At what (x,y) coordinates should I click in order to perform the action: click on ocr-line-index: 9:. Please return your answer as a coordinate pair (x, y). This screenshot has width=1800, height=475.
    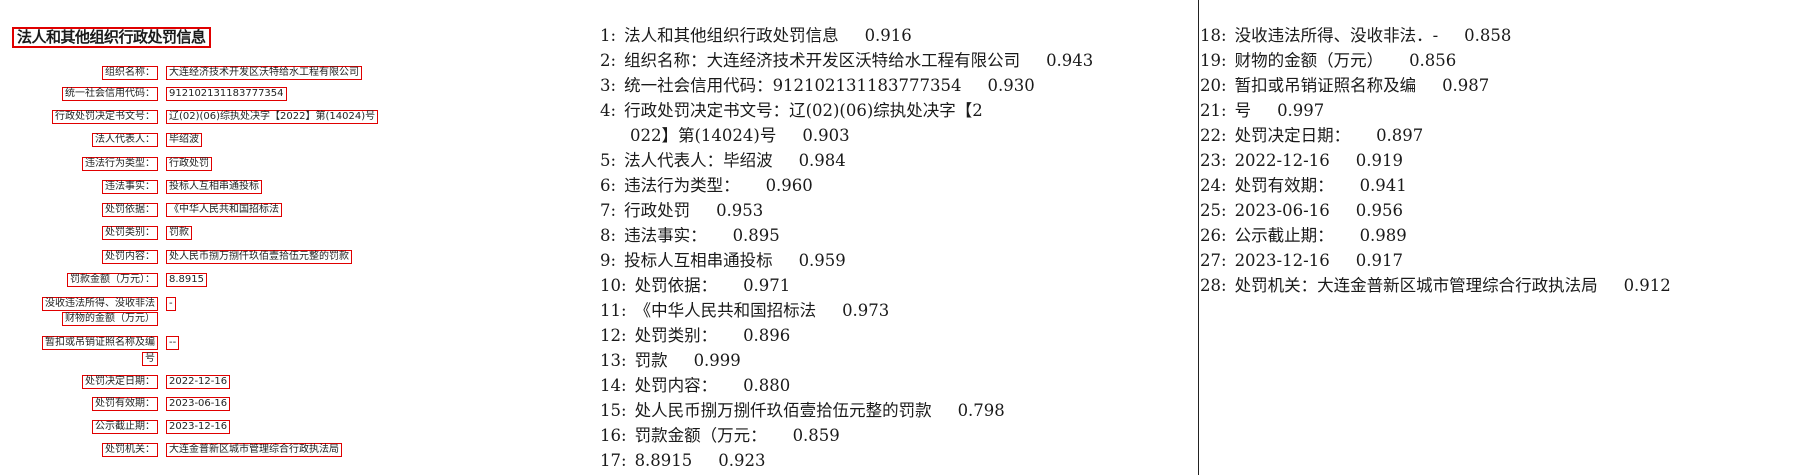
    Looking at the image, I should click on (608, 260).